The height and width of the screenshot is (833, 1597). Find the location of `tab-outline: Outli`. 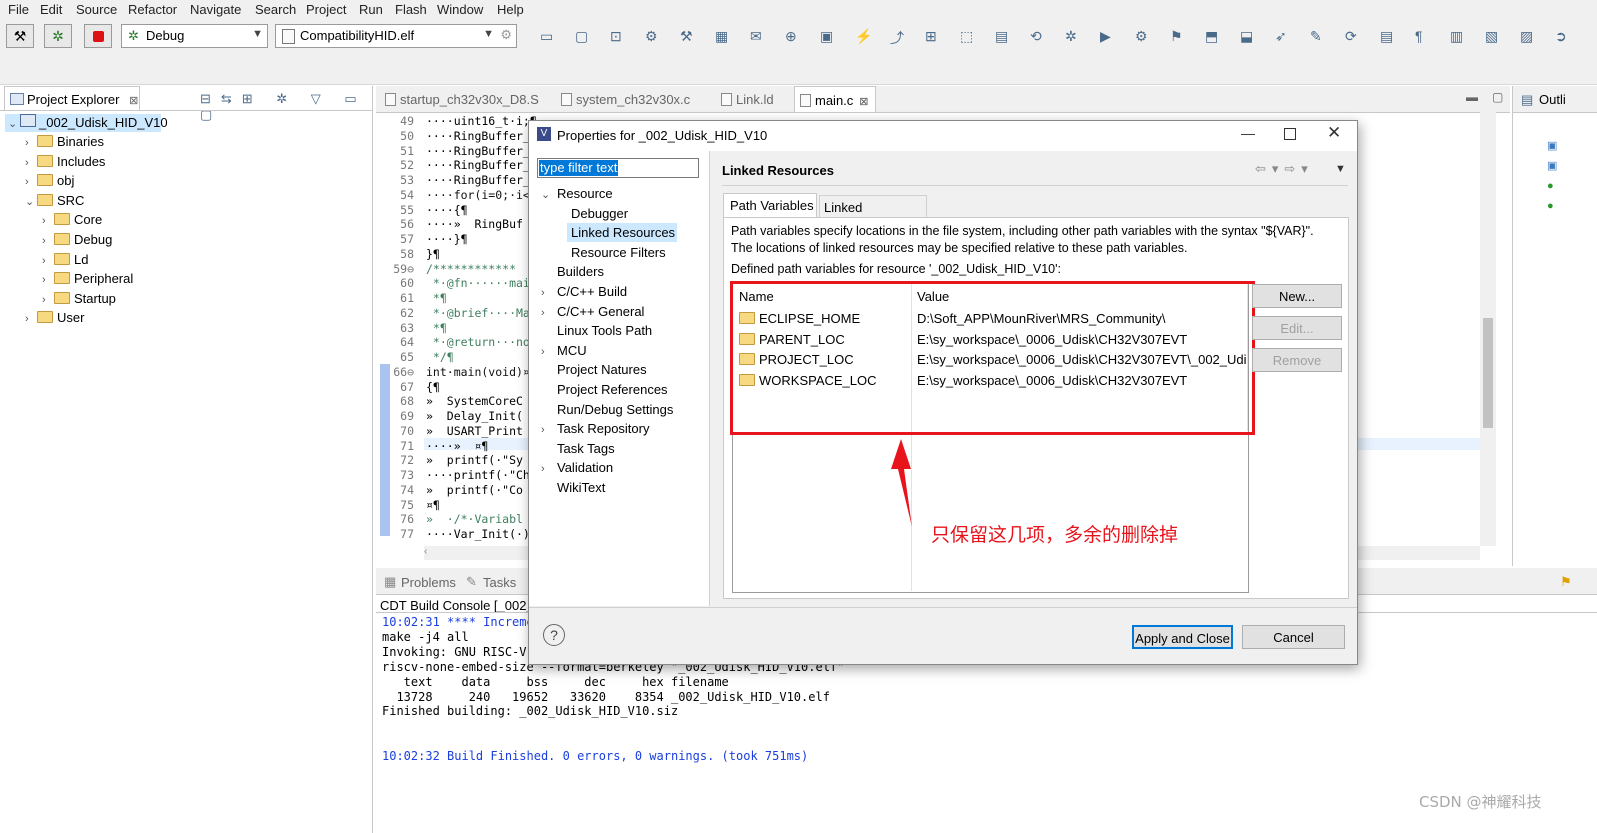

tab-outline: Outli is located at coordinates (1552, 99).